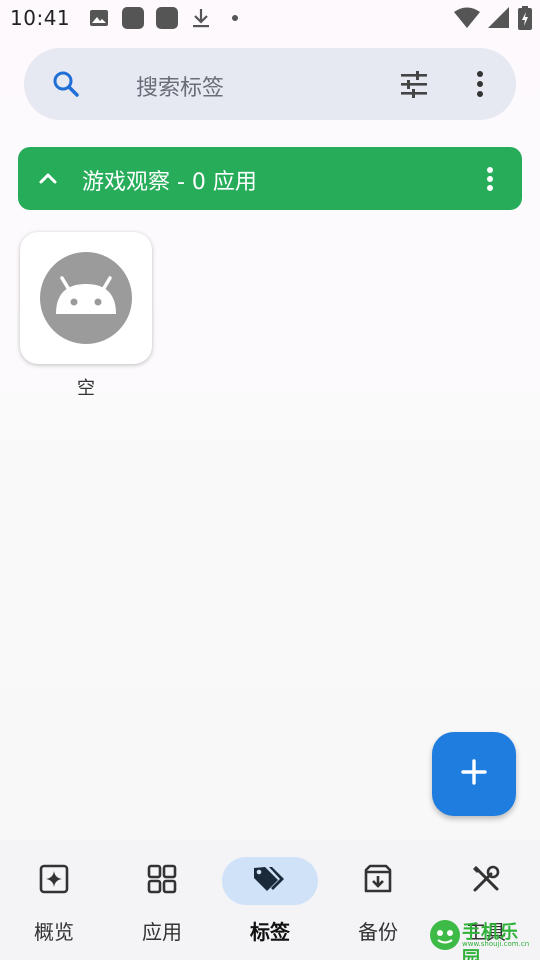 The width and height of the screenshot is (540, 960). I want to click on add-tag-button, so click(474, 774).